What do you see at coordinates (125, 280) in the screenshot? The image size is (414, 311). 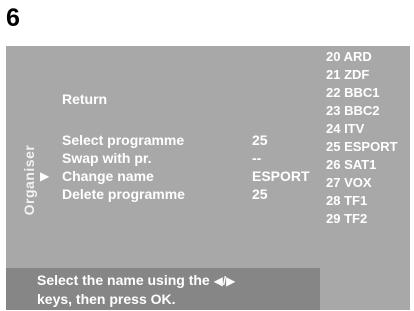 I see `hint-line1: Select the name using the` at bounding box center [125, 280].